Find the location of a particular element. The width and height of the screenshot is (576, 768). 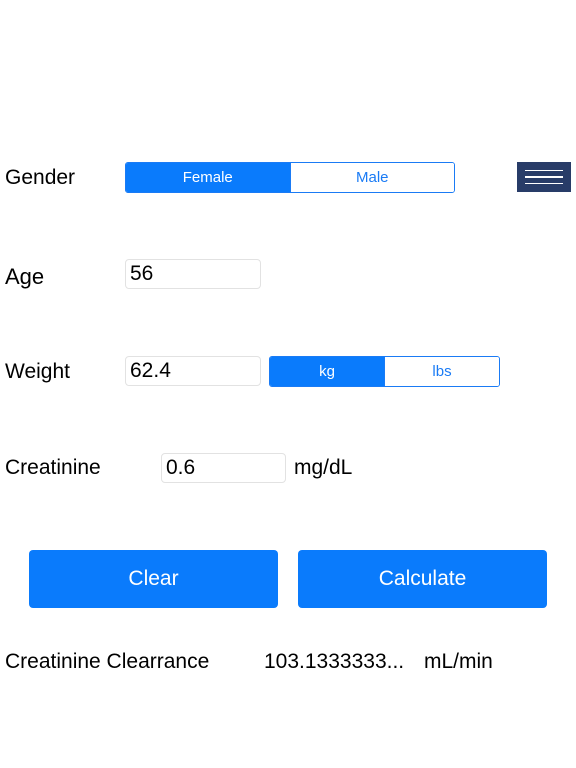

weight-unit-segmented-control: kg lbs is located at coordinates (384, 371).